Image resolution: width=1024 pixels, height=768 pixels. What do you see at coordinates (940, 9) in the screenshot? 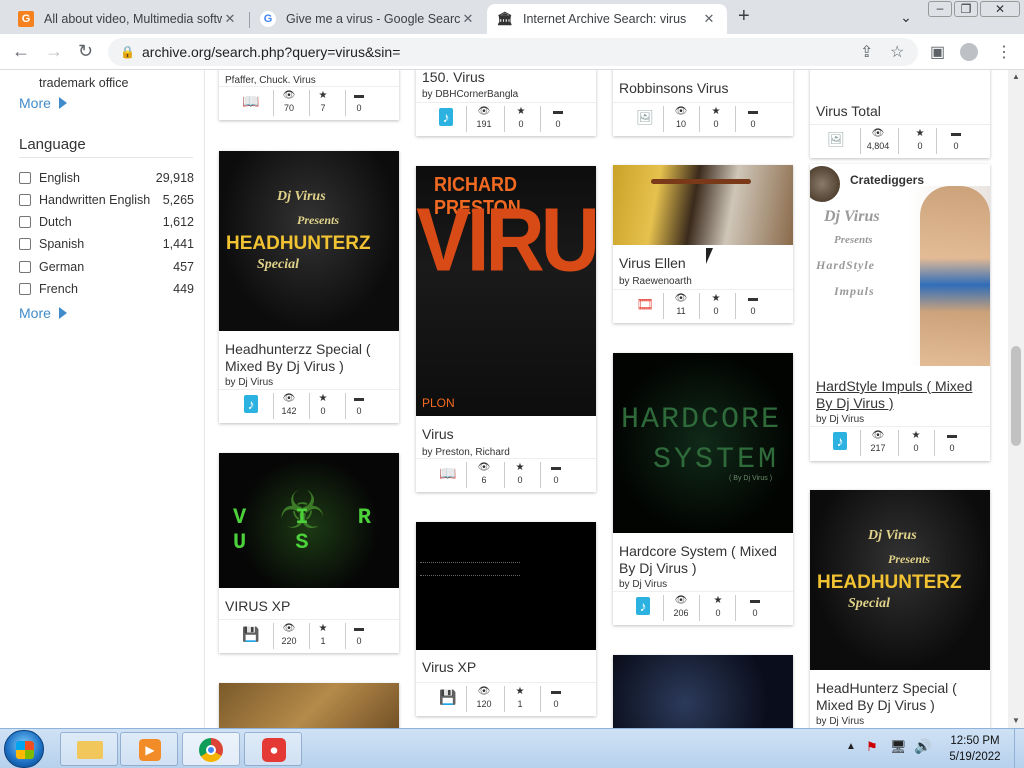
I see `minimize-icon: –` at bounding box center [940, 9].